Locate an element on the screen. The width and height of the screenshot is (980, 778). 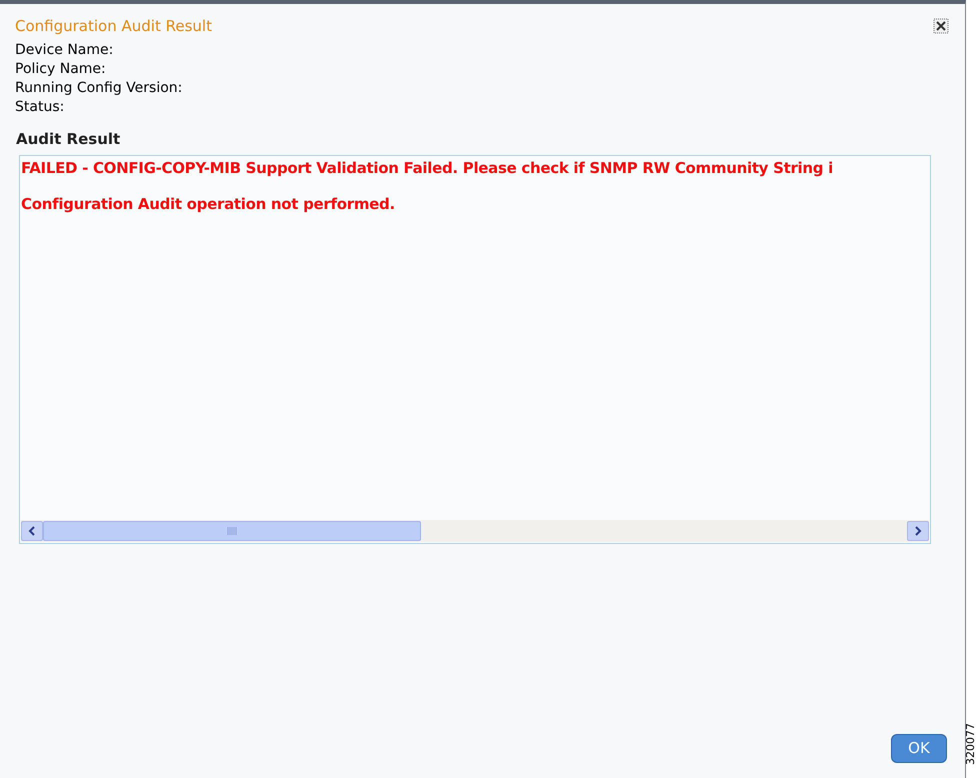
section-heading: Audit Result is located at coordinates (68, 139).